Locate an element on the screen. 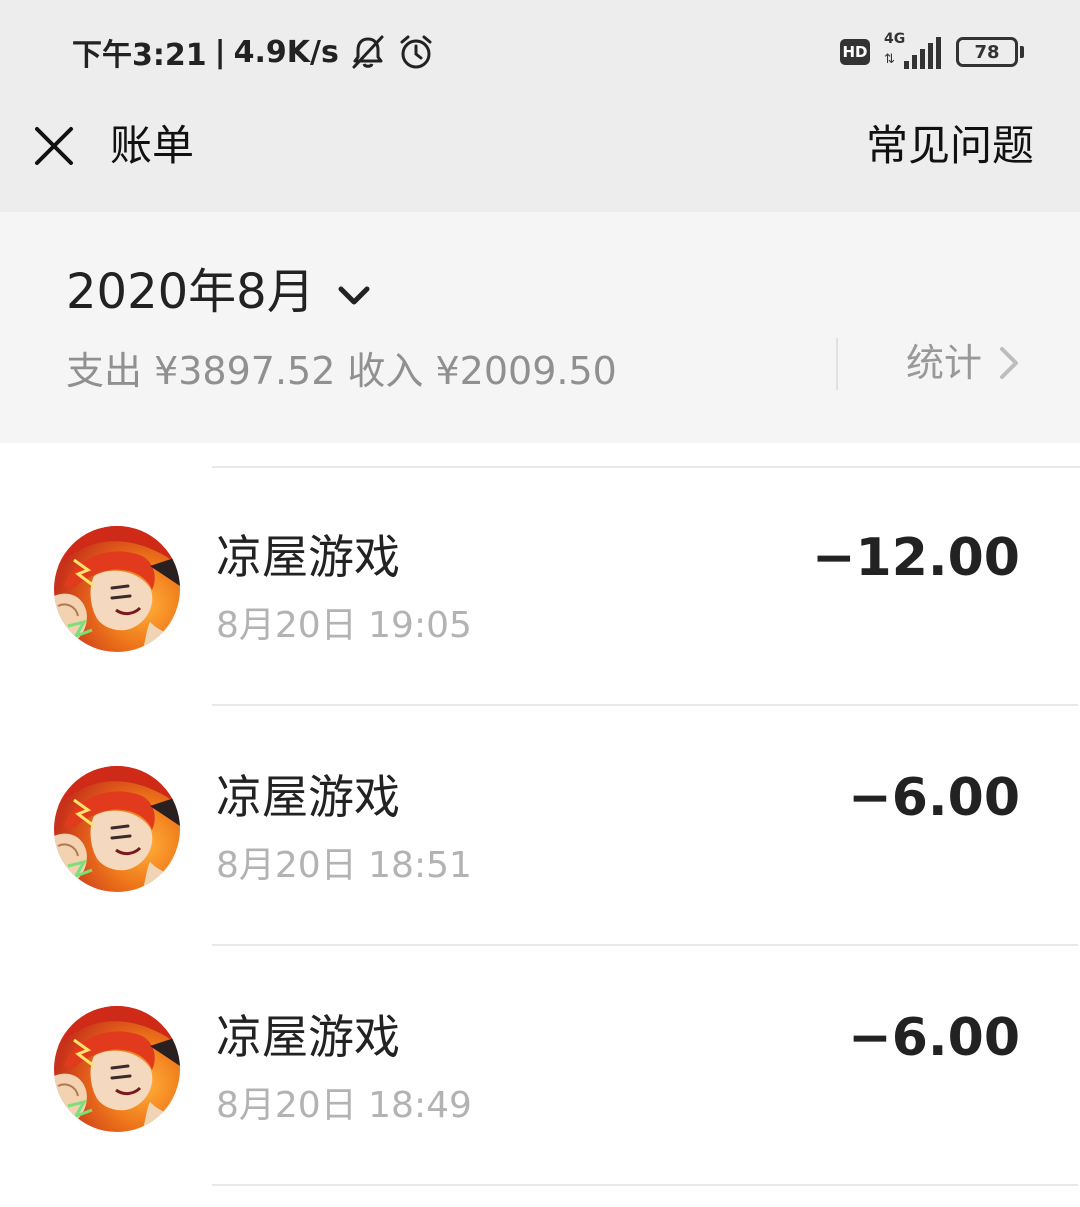 This screenshot has width=1080, height=1207. status-bar-left: 下午3:21 | 4.9K/s is located at coordinates (253, 52).